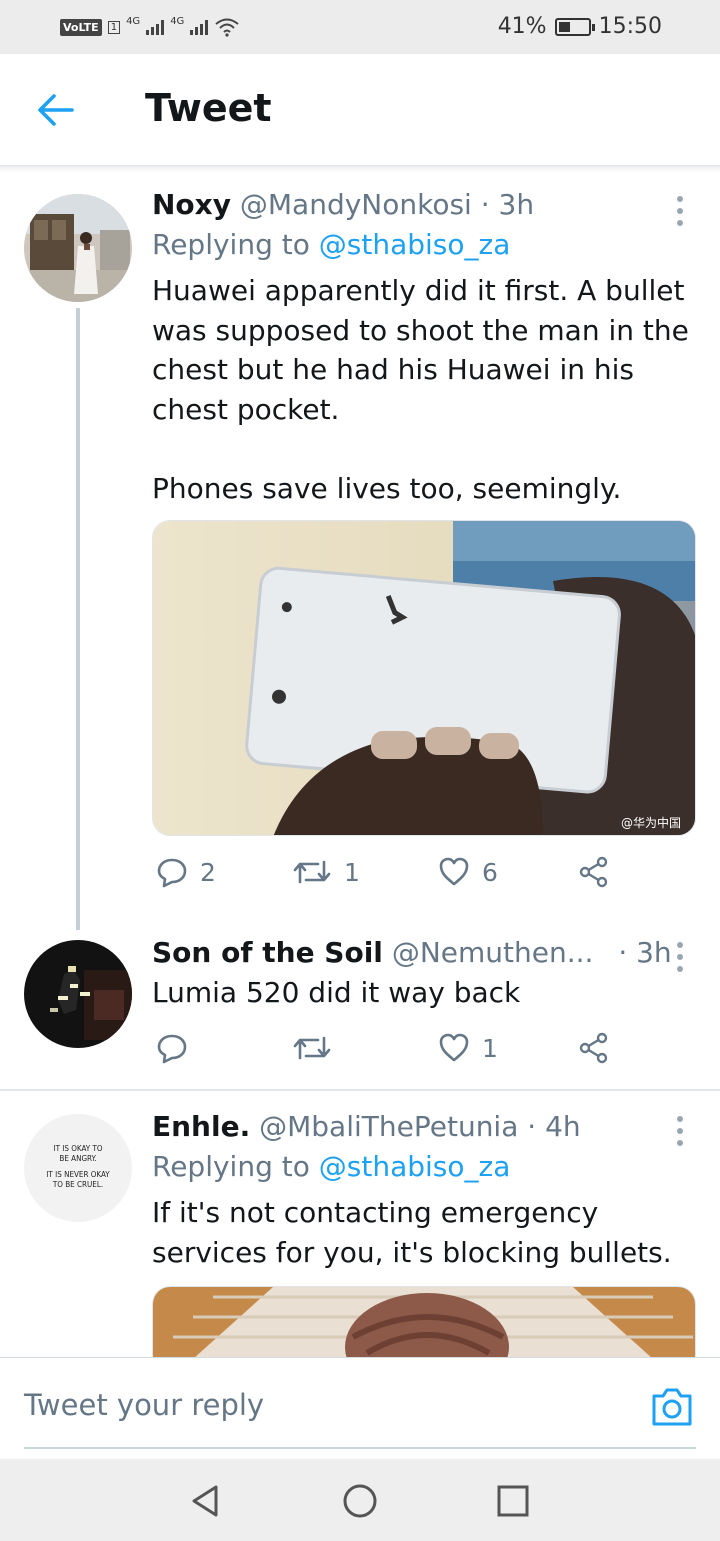  I want to click on tweet-text-line: If it's not contacting emergency, so click(375, 1212).